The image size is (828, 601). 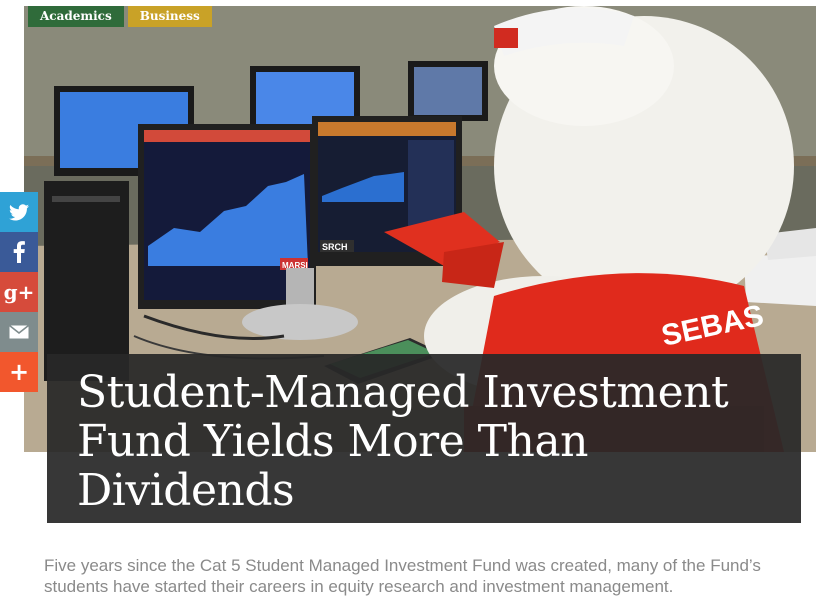 I want to click on screen-label: SRCH, so click(x=335, y=247).